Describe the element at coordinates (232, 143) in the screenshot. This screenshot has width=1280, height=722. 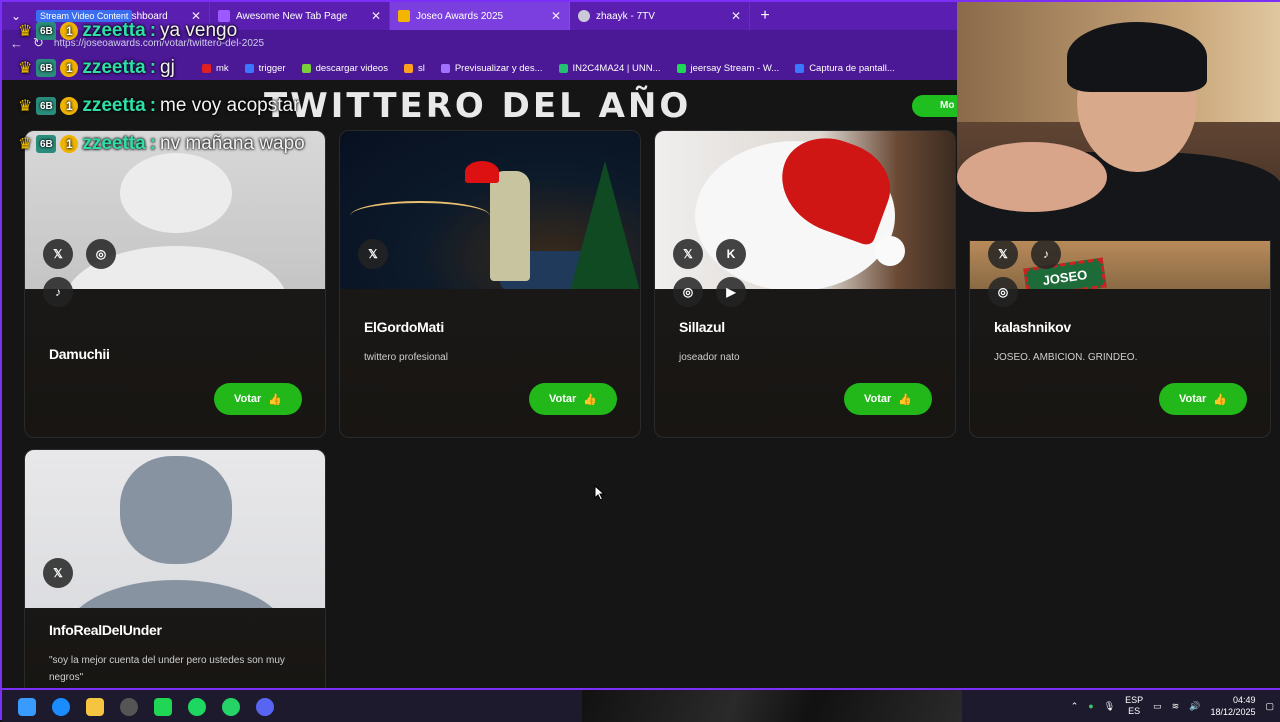
I see `chat-text: nv mañana wapo` at that location.